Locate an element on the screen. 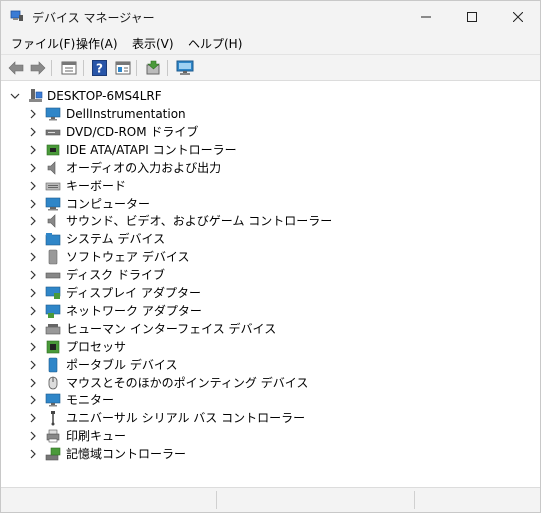 Image resolution: width=541 pixels, height=513 pixels. tree-item-label: マウスとそのほかのポインティング デバイス is located at coordinates (187, 382).